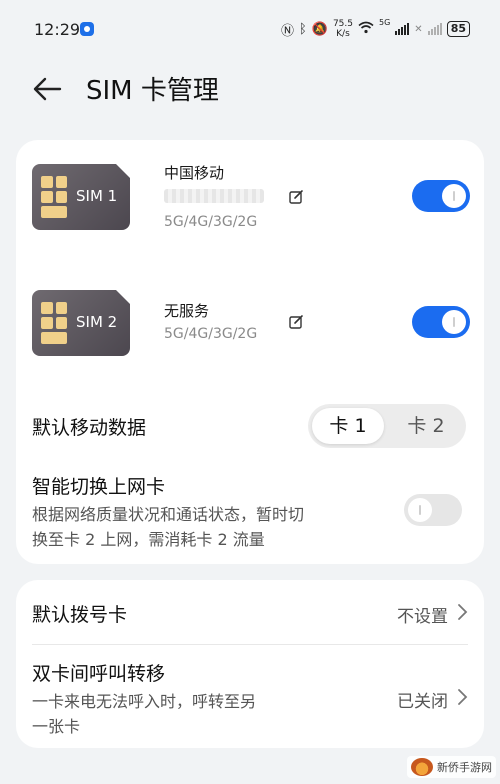  I want to click on back-arrow-icon, so click(47, 89).